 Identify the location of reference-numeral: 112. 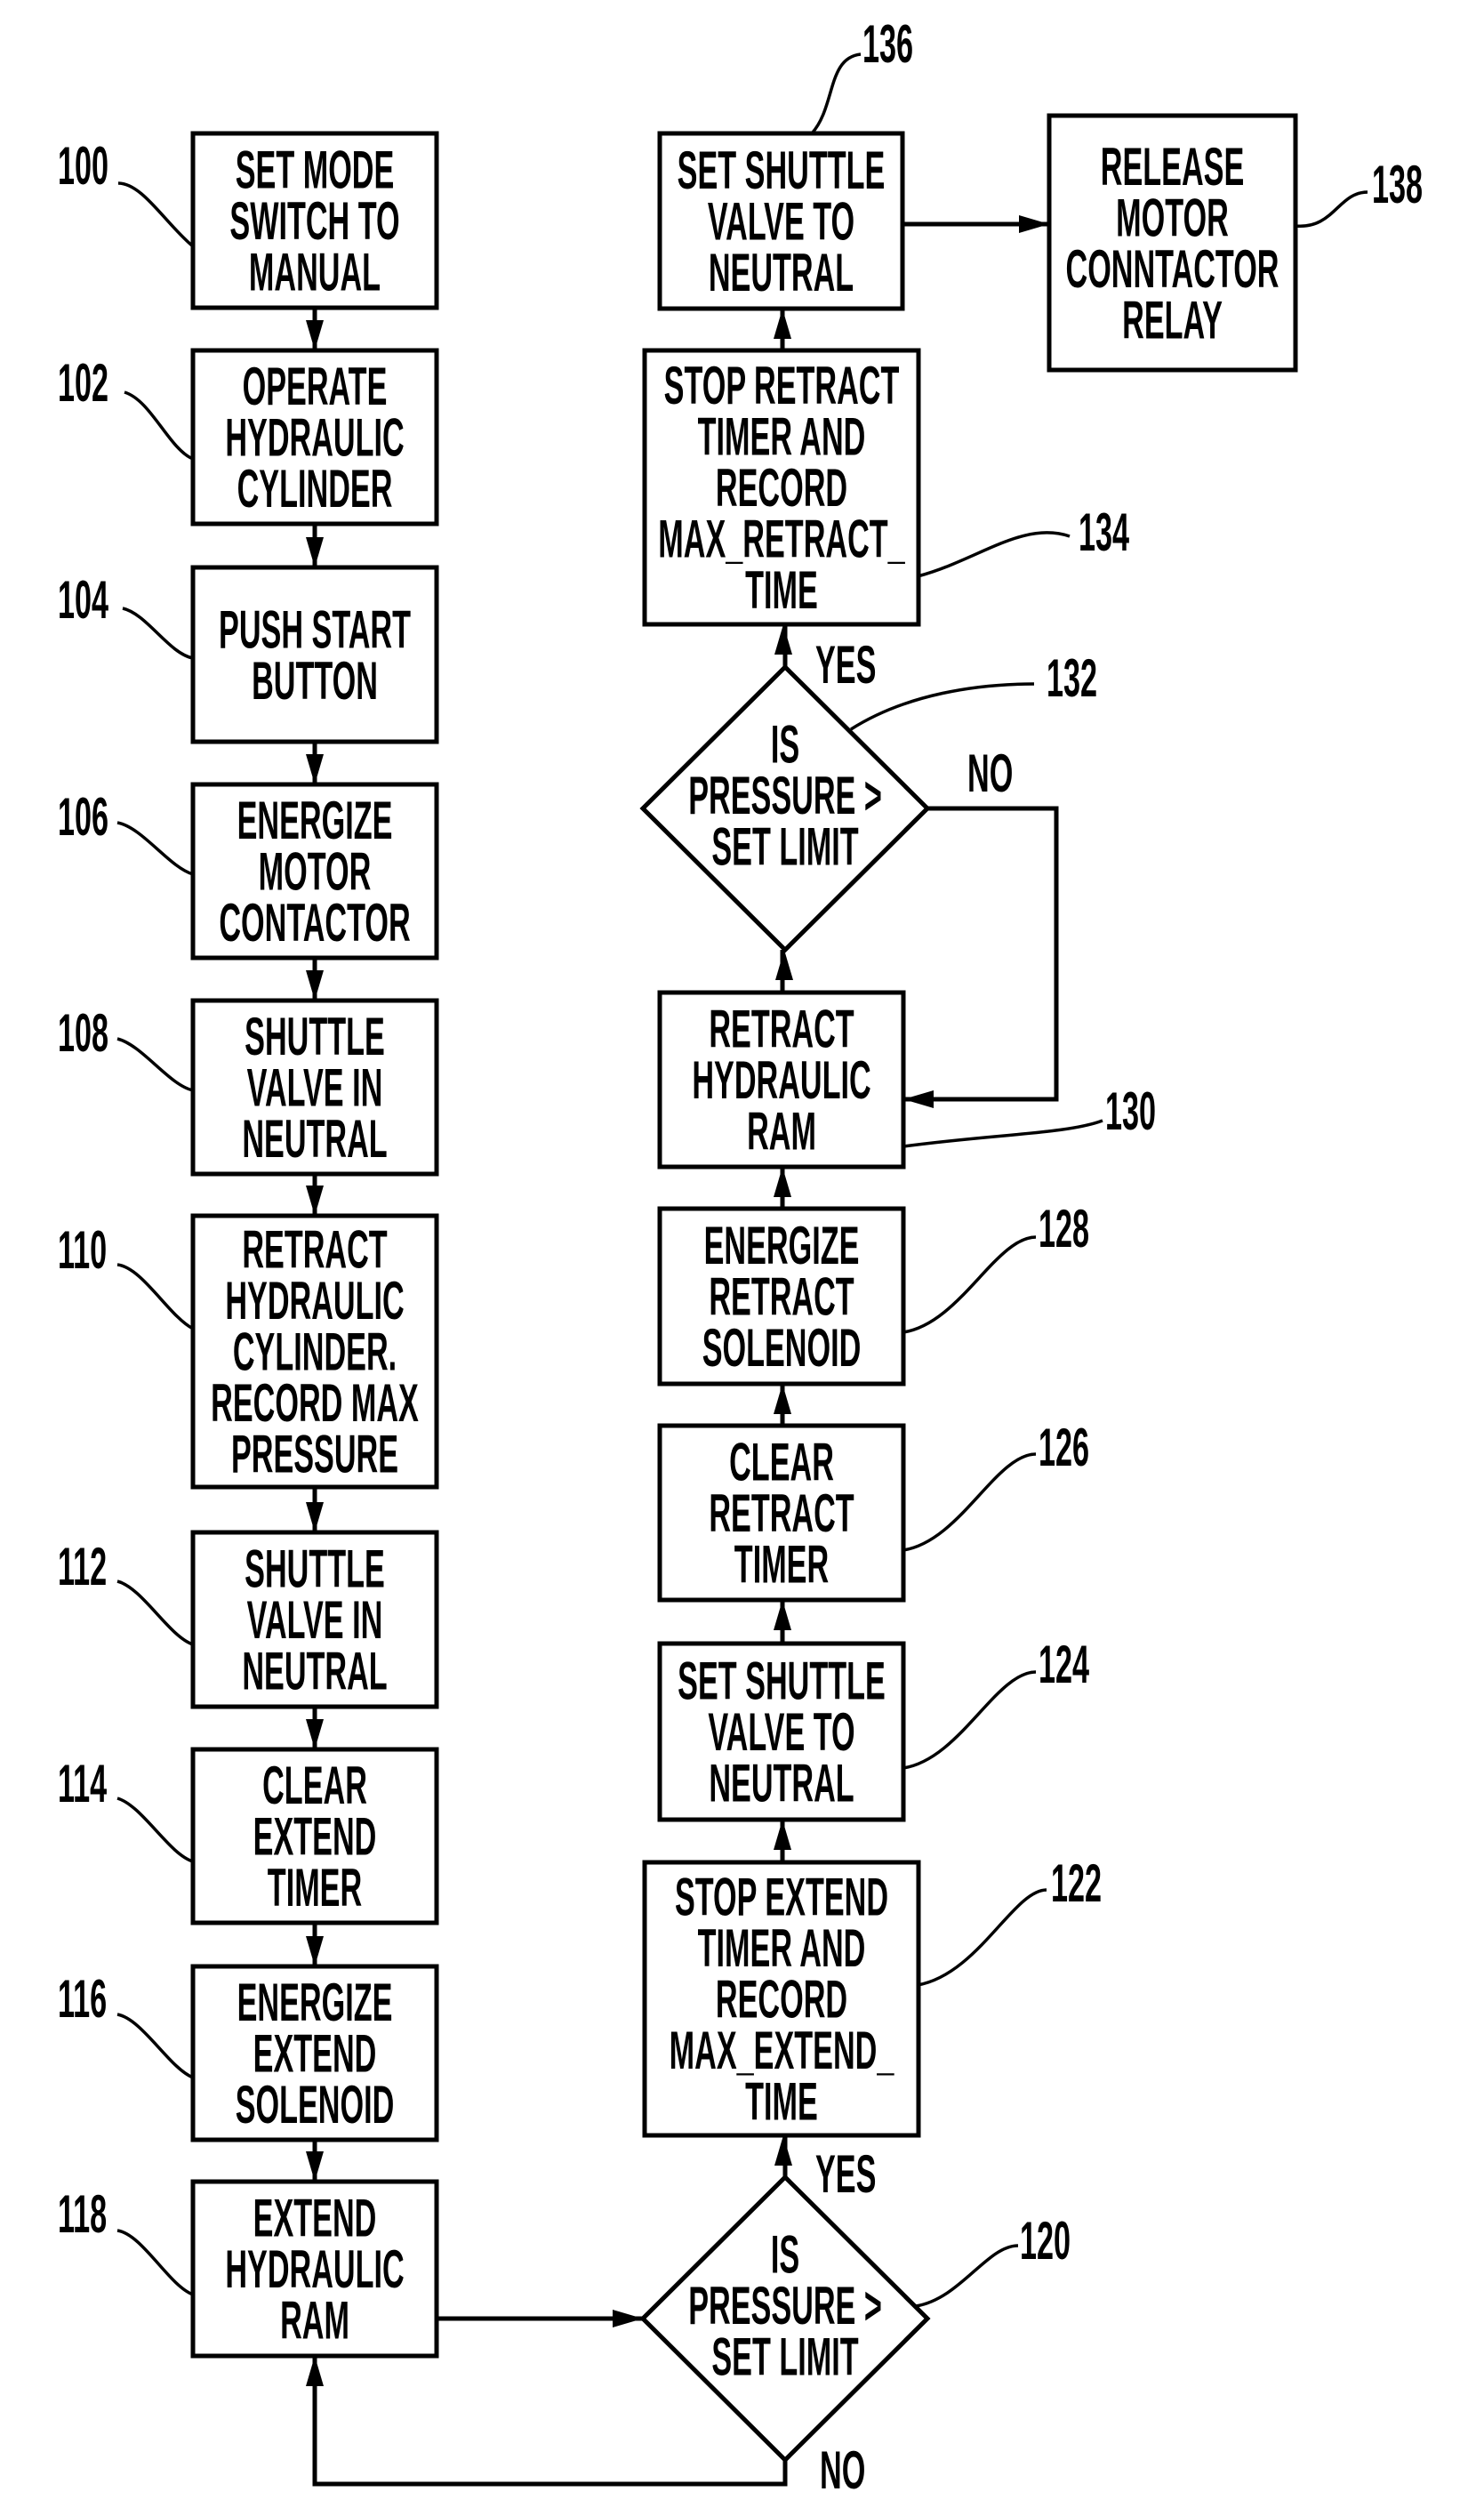
(82, 1567).